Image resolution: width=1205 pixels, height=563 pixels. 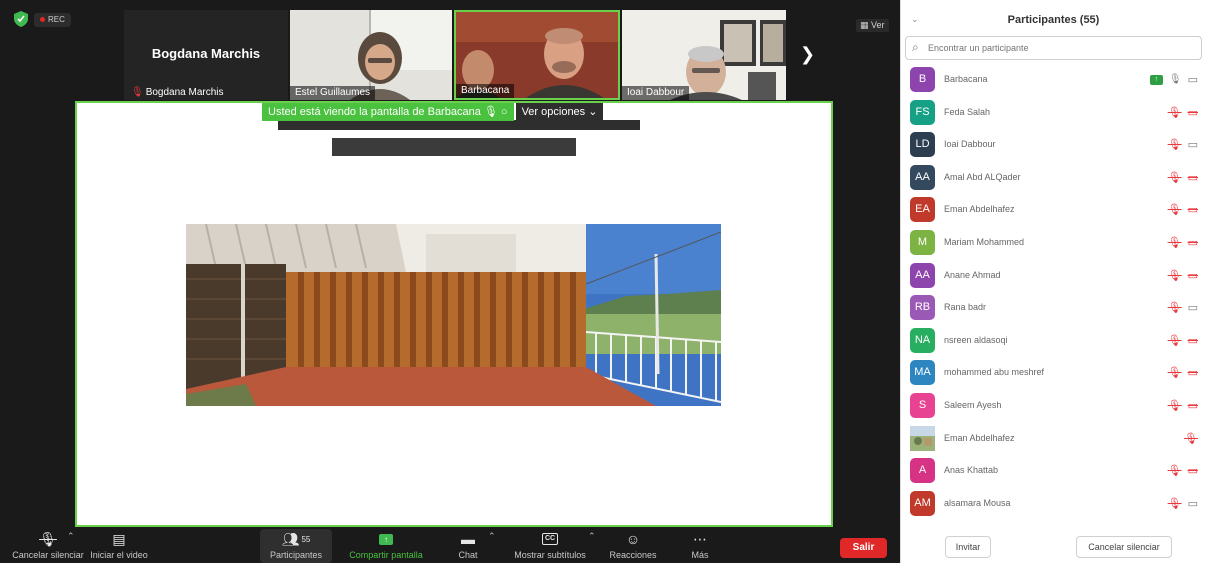 I want to click on participant-avatar: RB, so click(x=922, y=308).